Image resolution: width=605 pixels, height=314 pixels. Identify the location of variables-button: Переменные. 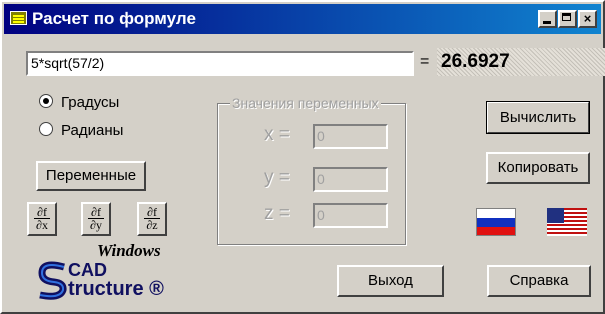
(91, 176).